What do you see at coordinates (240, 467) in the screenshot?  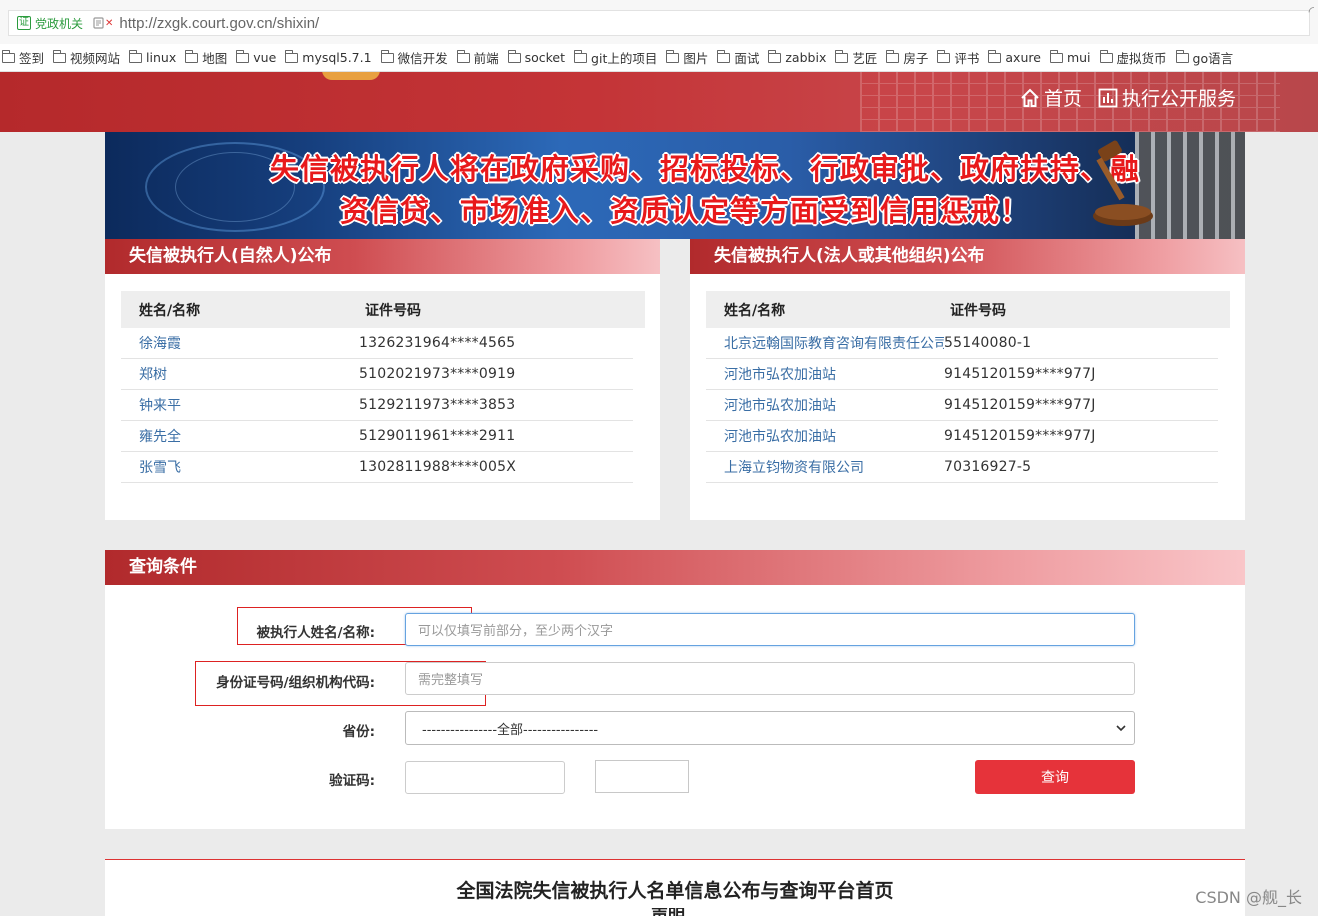 I see `person-name-link: 张雪飞` at bounding box center [240, 467].